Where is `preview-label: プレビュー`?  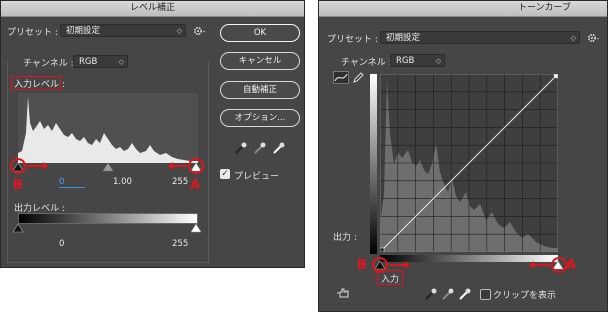
preview-label: プレビュー is located at coordinates (257, 177).